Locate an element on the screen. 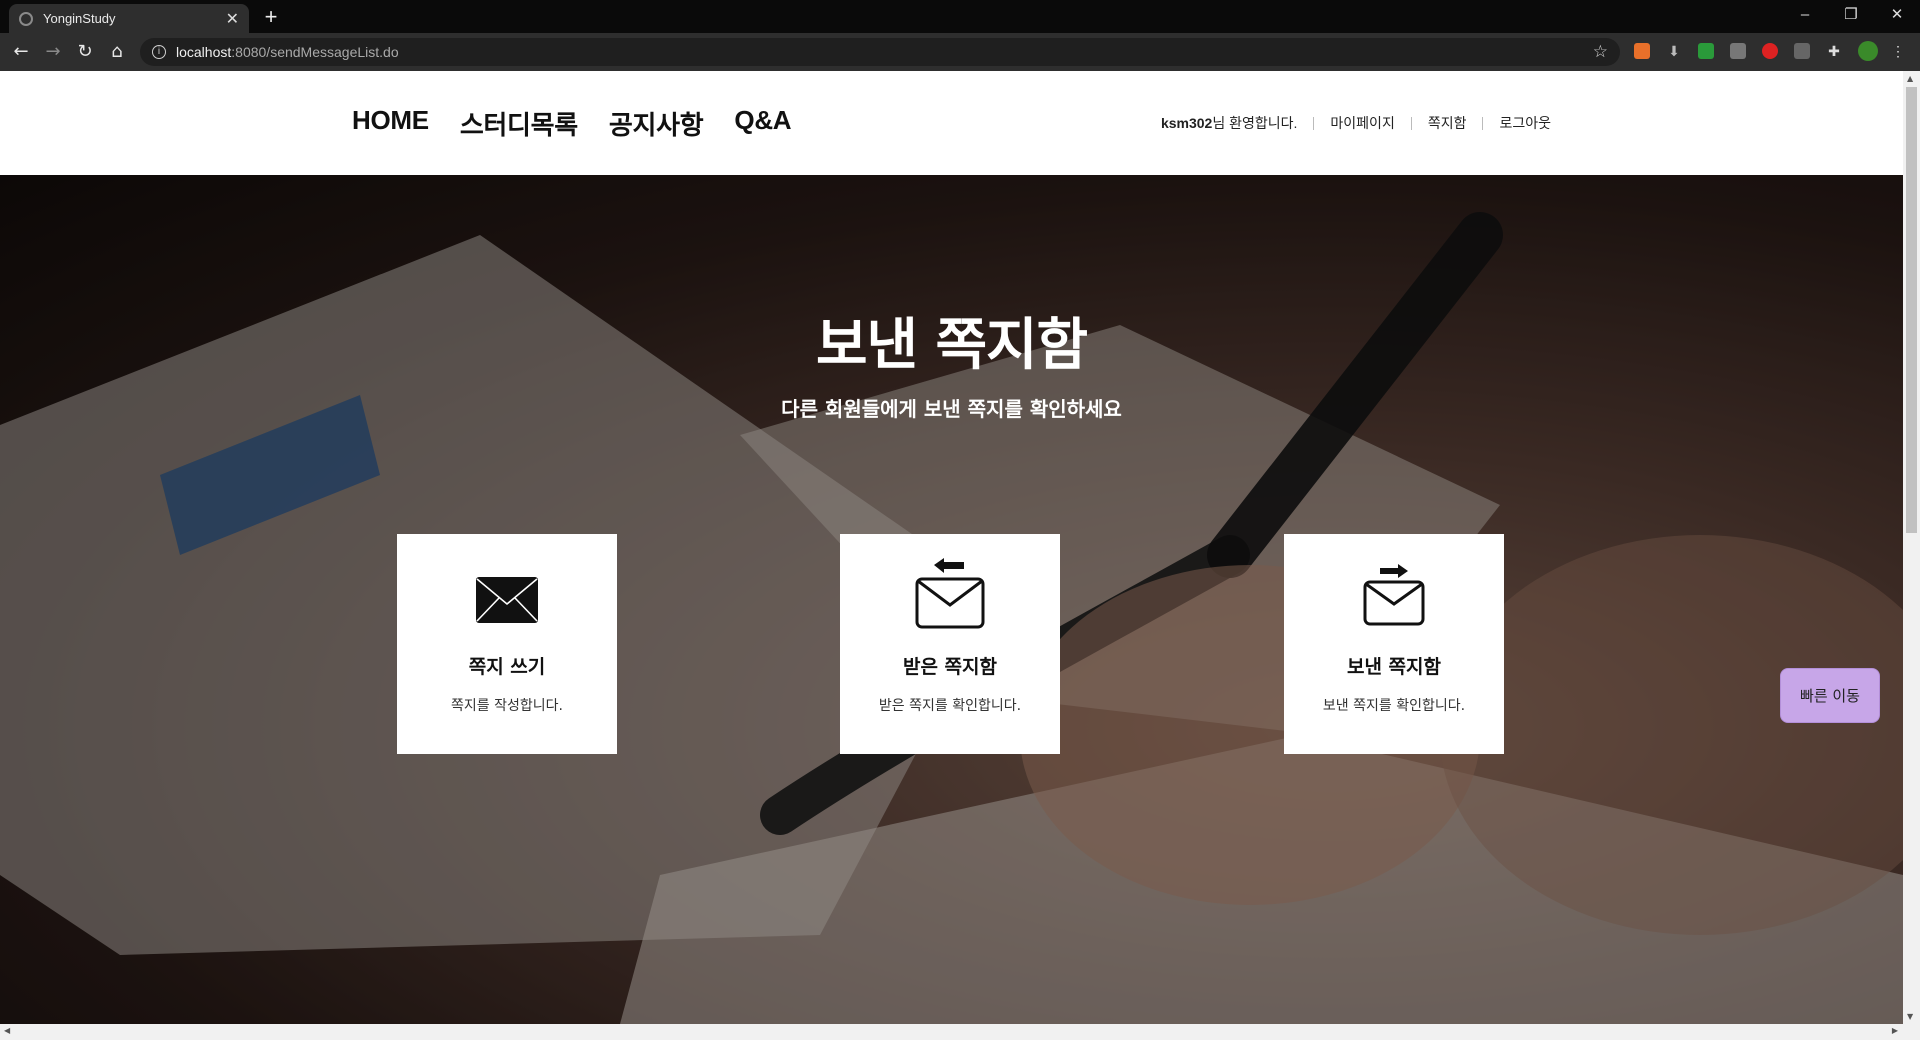 This screenshot has height=1040, width=1920. hero-title: 보낸 쪽지함 is located at coordinates (951, 345).